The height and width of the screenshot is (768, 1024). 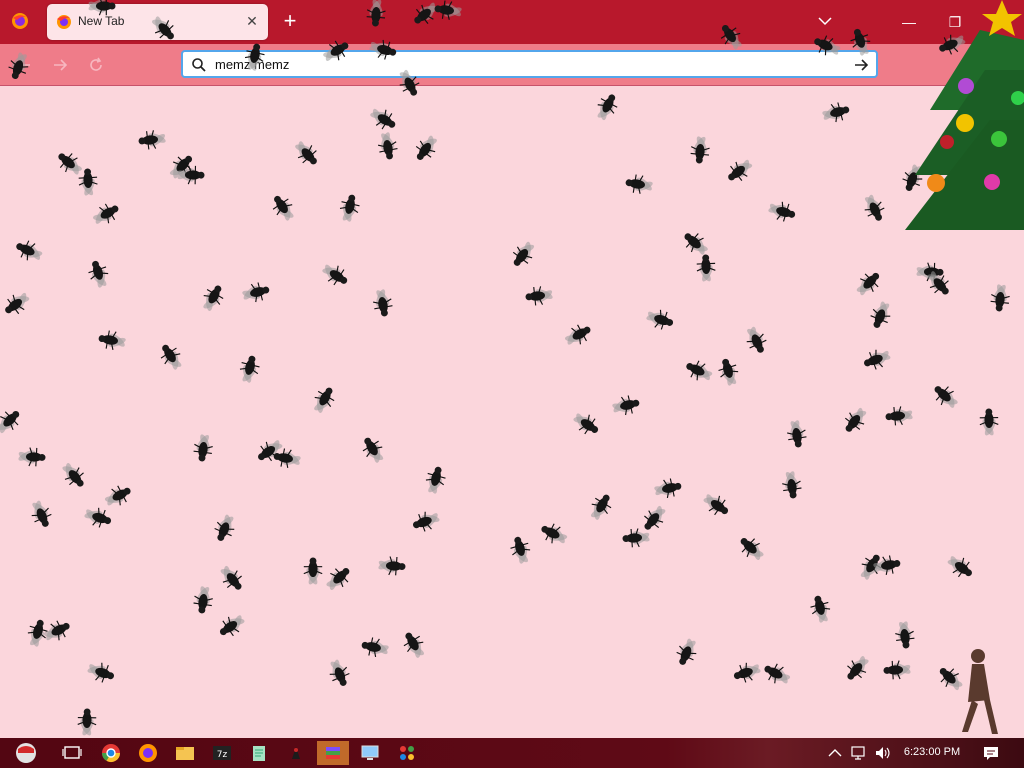 What do you see at coordinates (333, 753) in the screenshot?
I see `winrar-icon` at bounding box center [333, 753].